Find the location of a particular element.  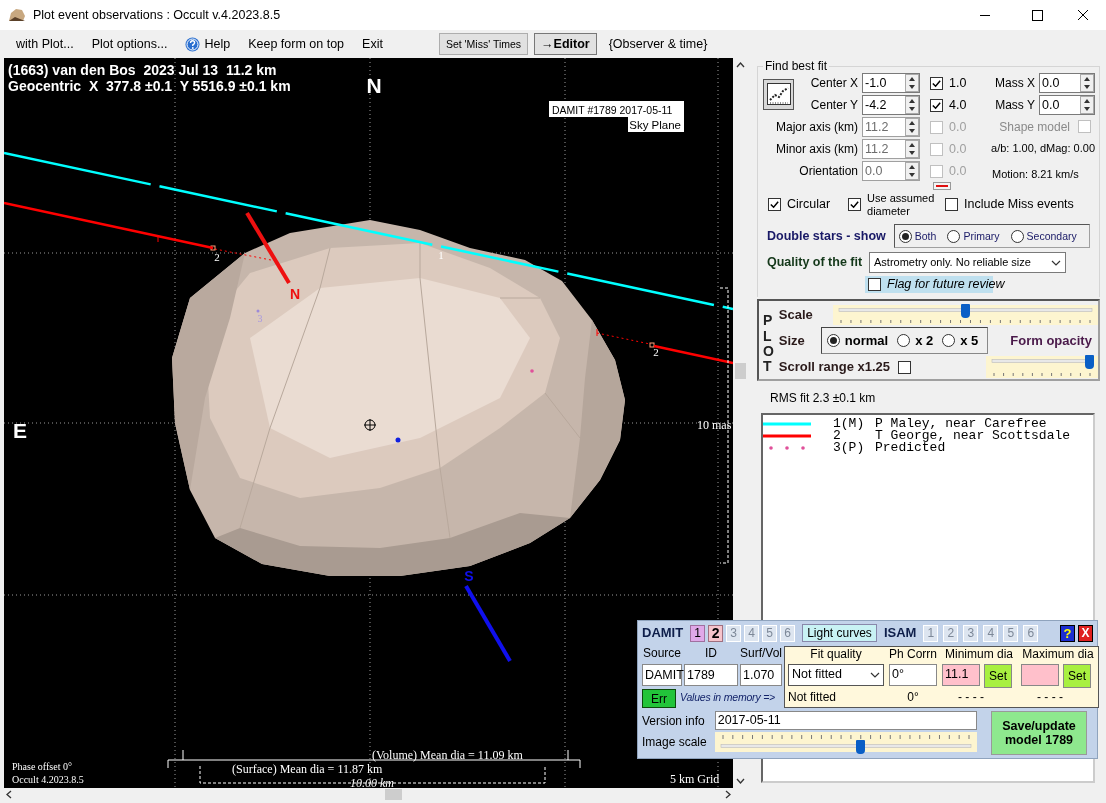

help-icon is located at coordinates (193, 44).